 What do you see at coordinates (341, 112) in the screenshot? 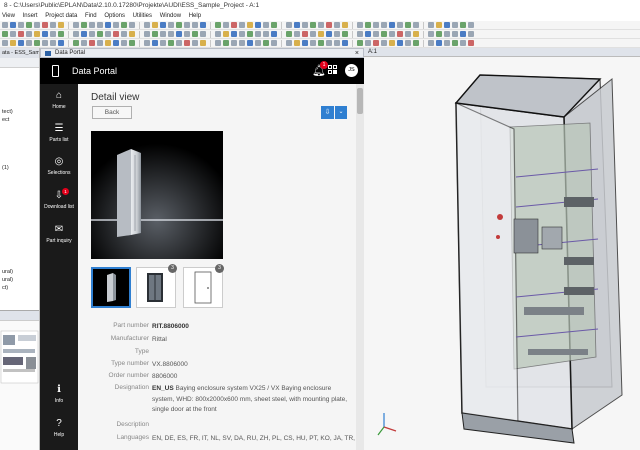
I see `download-options-dropdown: ⌄` at bounding box center [341, 112].